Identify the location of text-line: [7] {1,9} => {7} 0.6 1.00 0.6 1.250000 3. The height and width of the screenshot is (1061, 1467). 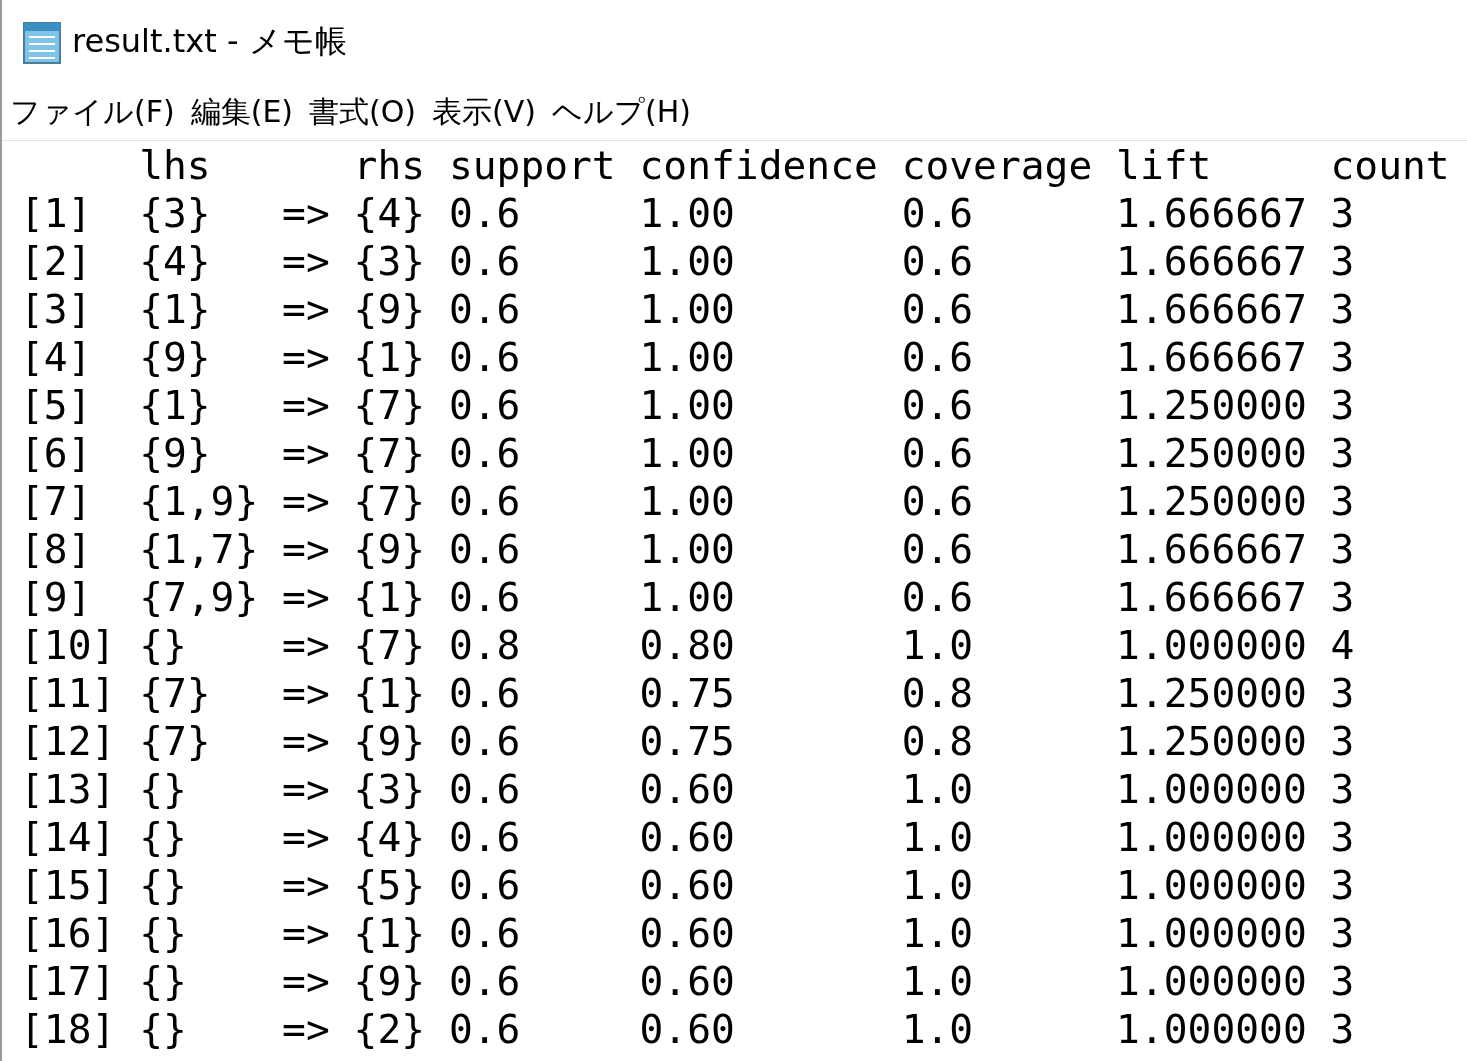
(687, 501).